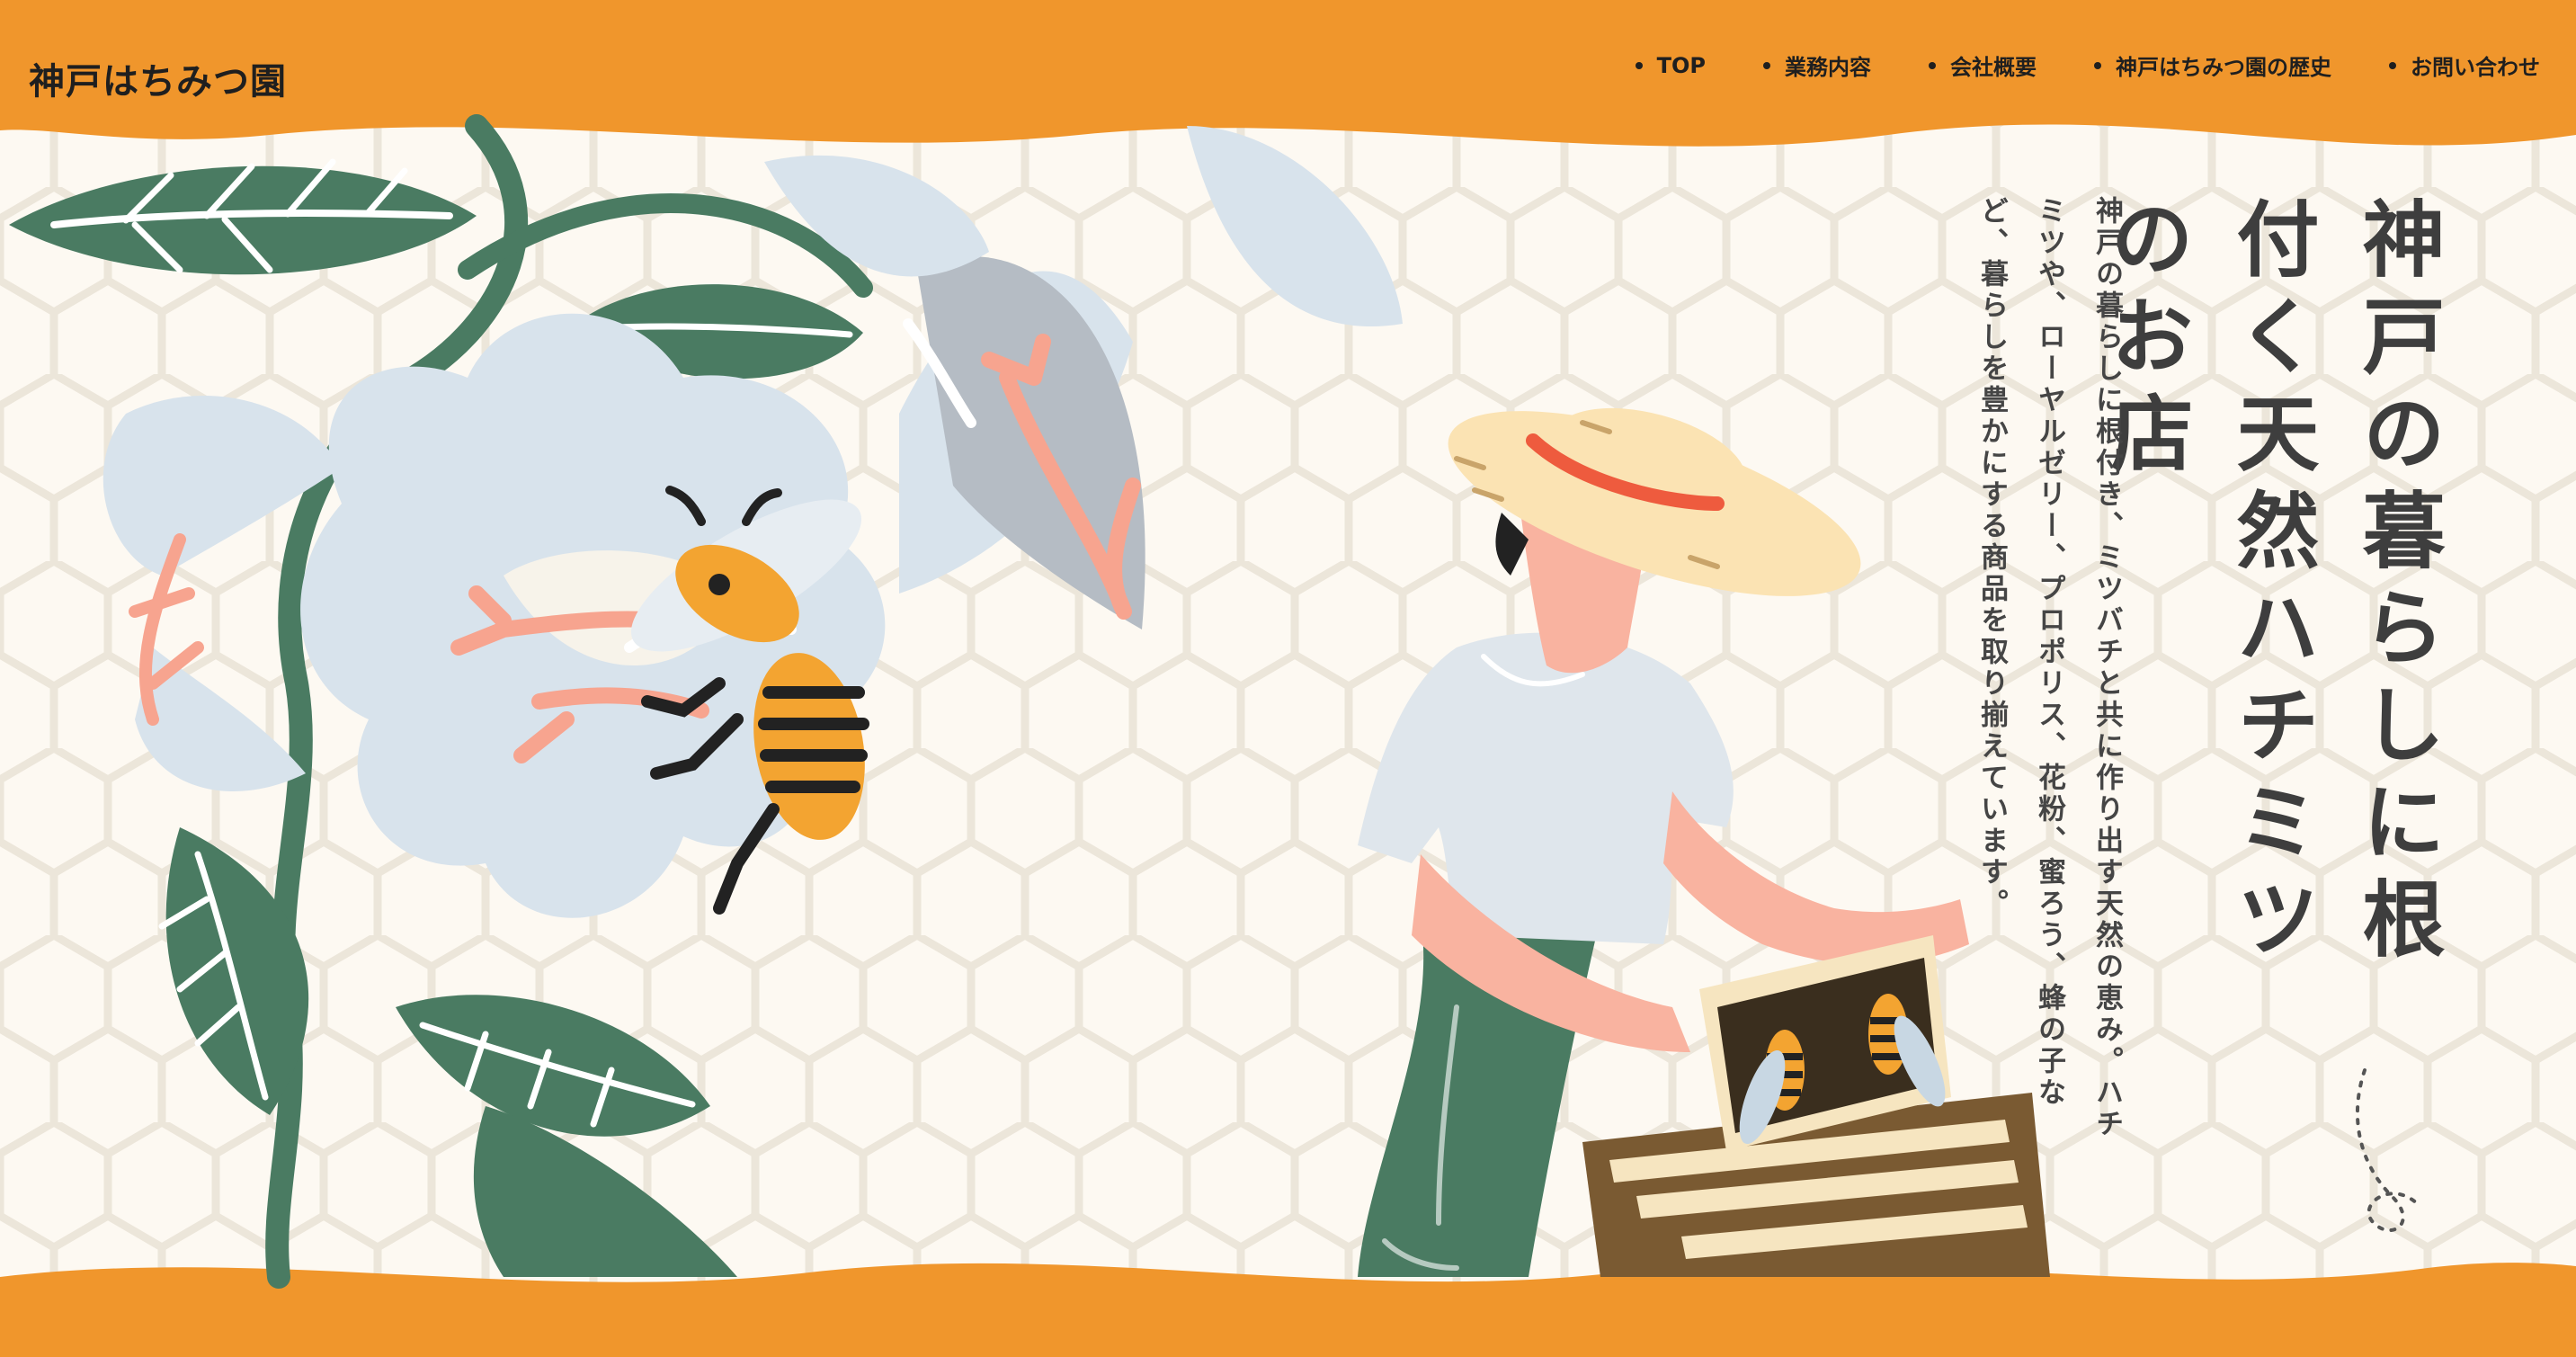 The width and height of the screenshot is (2576, 1357). I want to click on nav-item-top: TOP, so click(1671, 65).